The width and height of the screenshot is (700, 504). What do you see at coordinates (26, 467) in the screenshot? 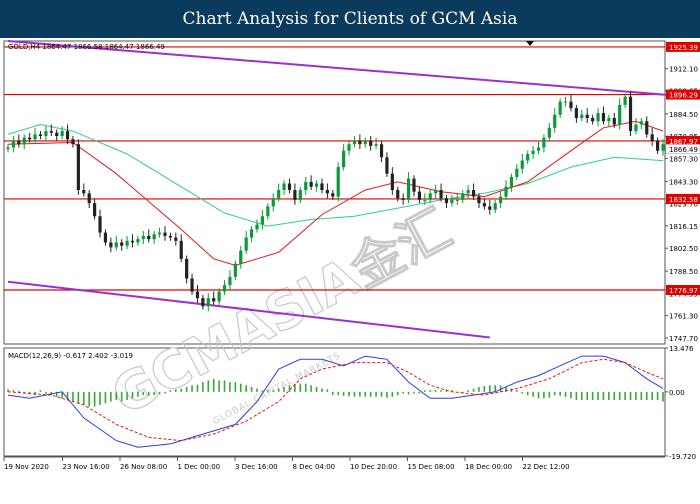
I see `x-tick-label: 19 Nov 2020` at bounding box center [26, 467].